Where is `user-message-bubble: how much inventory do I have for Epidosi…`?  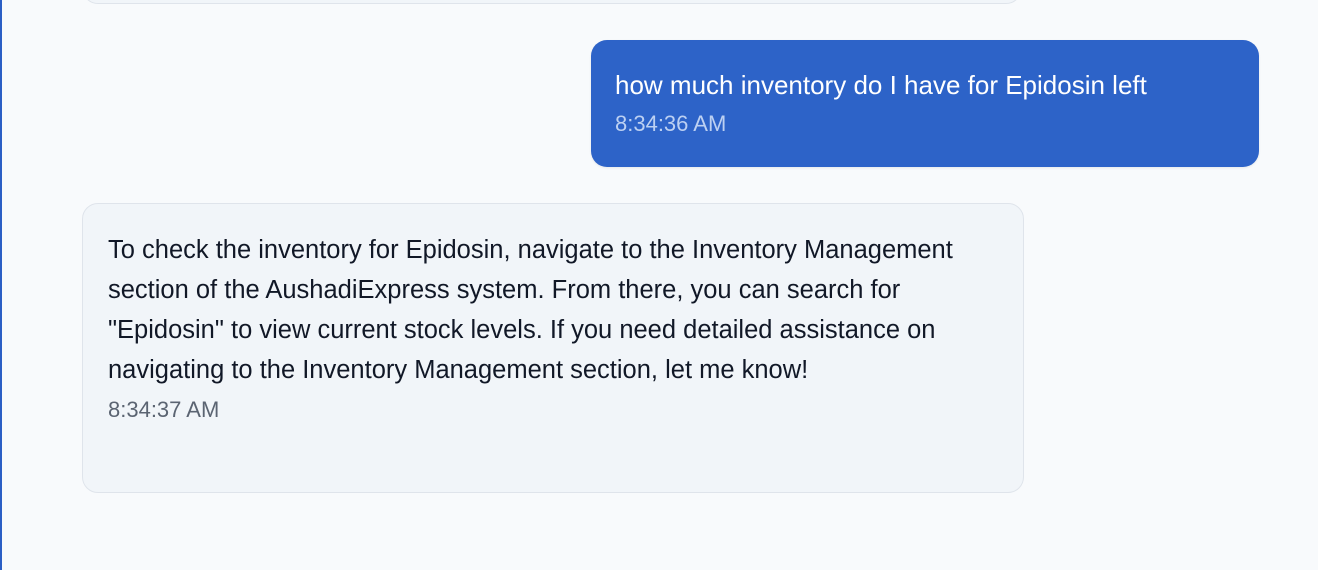
user-message-bubble: how much inventory do I have for Epidosi… is located at coordinates (925, 103).